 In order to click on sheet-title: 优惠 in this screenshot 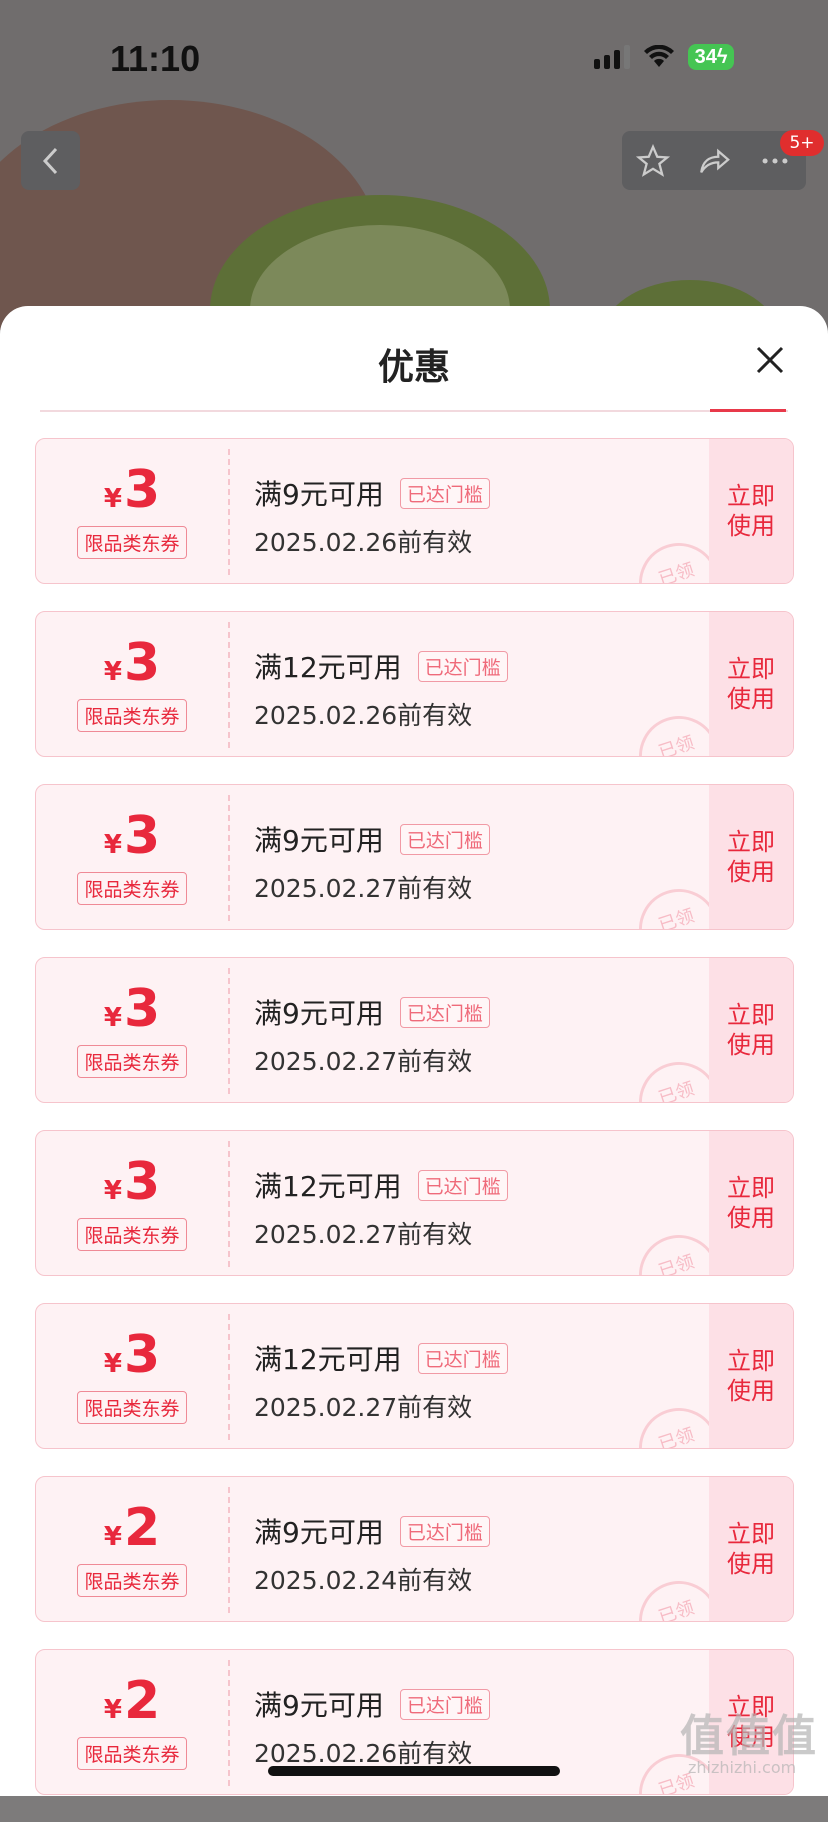, I will do `click(413, 367)`.